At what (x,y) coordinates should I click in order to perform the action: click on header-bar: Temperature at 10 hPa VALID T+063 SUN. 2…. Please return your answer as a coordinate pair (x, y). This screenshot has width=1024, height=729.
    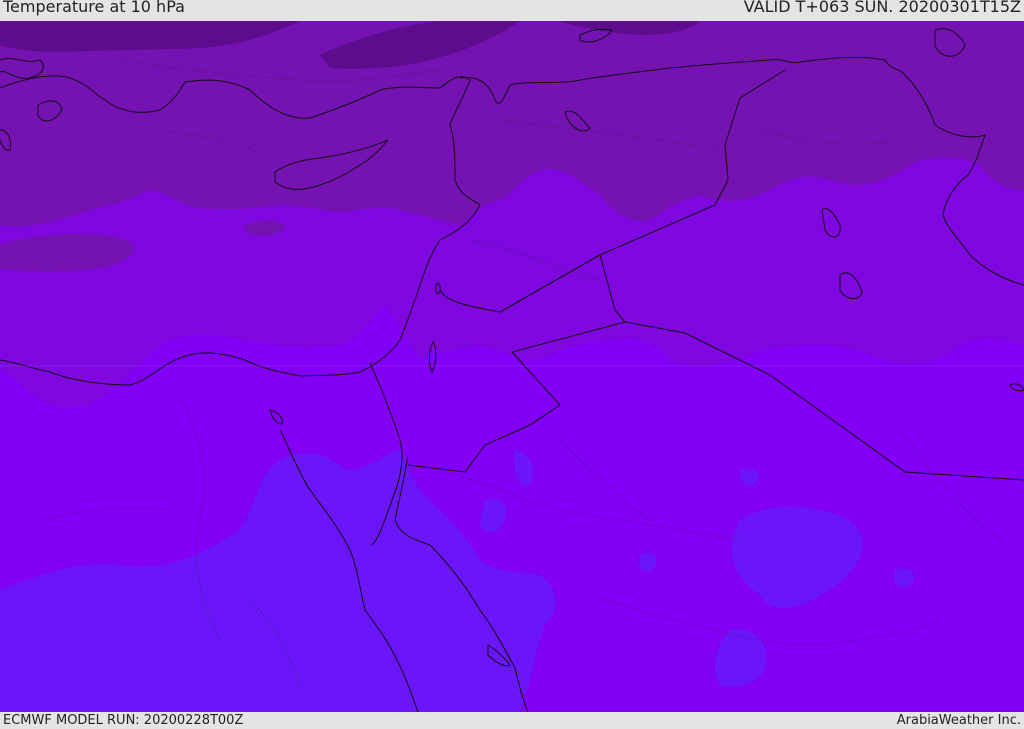
    Looking at the image, I should click on (512, 10).